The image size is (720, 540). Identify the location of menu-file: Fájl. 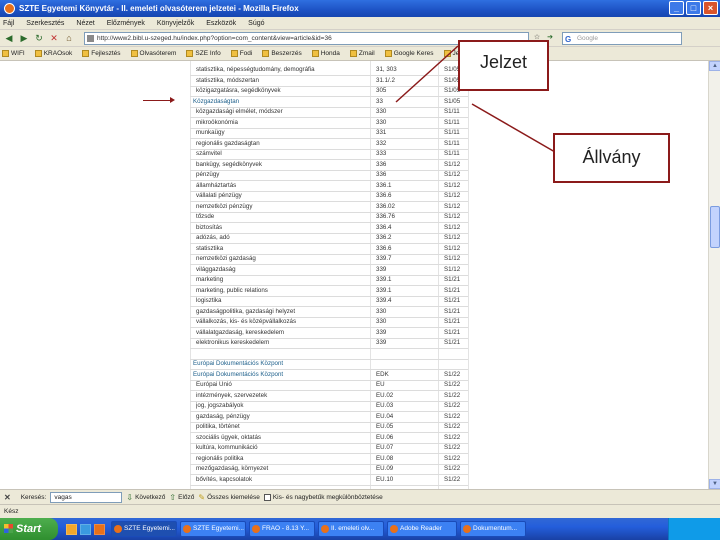
(8, 23).